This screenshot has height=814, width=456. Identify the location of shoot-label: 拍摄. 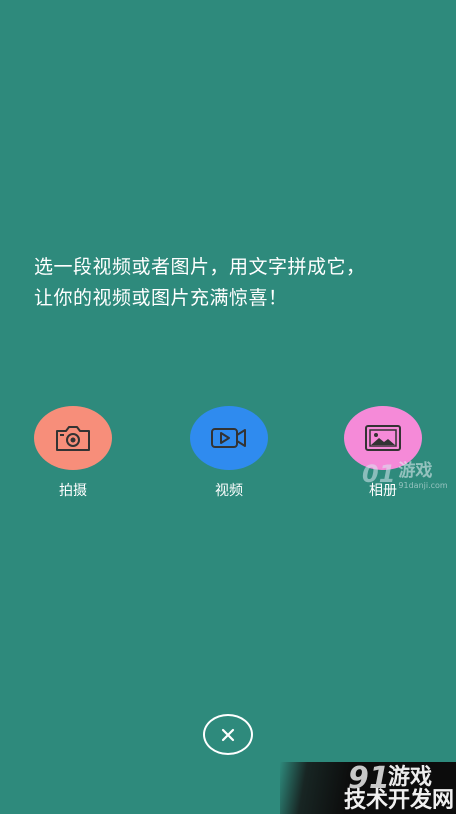
(73, 491).